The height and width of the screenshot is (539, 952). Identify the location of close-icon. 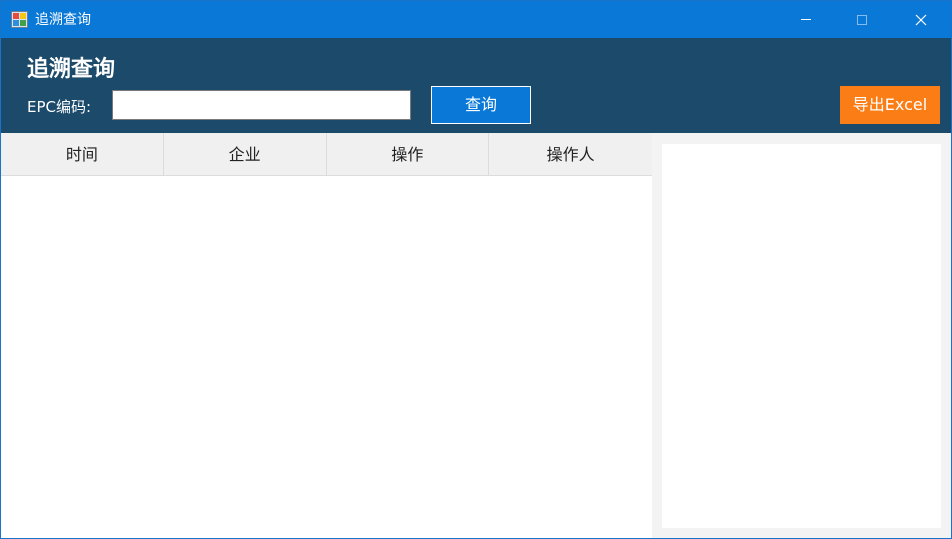
(921, 19).